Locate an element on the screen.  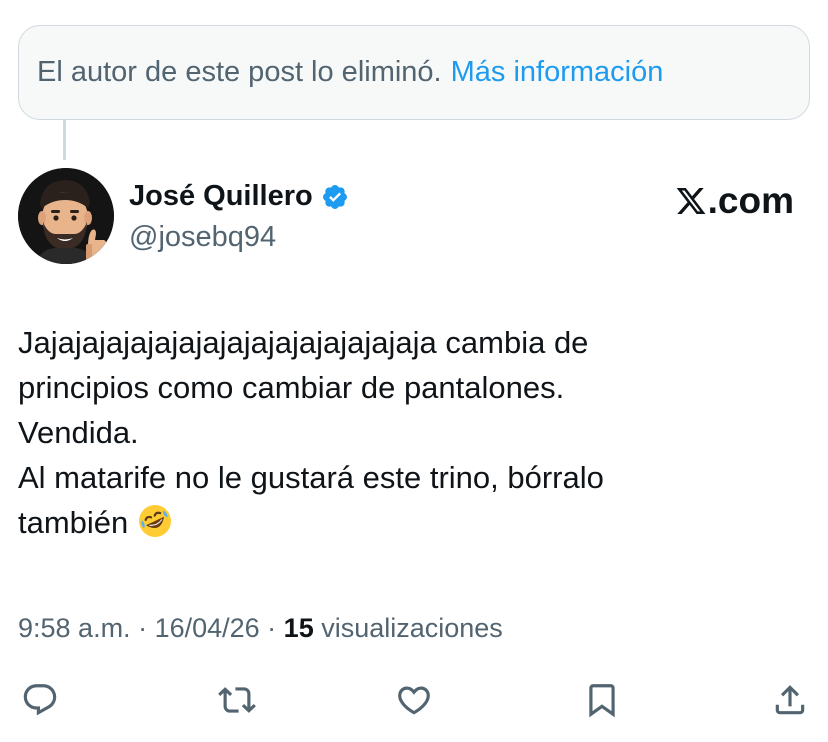
x-com-brand: .com is located at coordinates (734, 201).